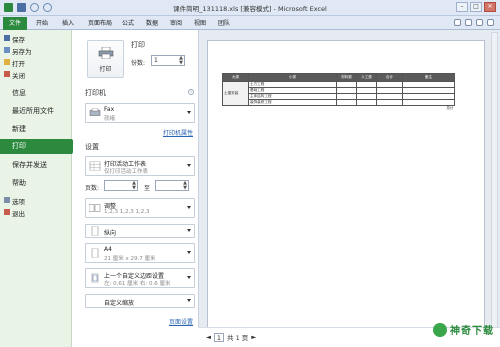 The width and height of the screenshot is (500, 347). What do you see at coordinates (140, 113) in the screenshot?
I see `printer-dropdown: Fax 就绪` at bounding box center [140, 113].